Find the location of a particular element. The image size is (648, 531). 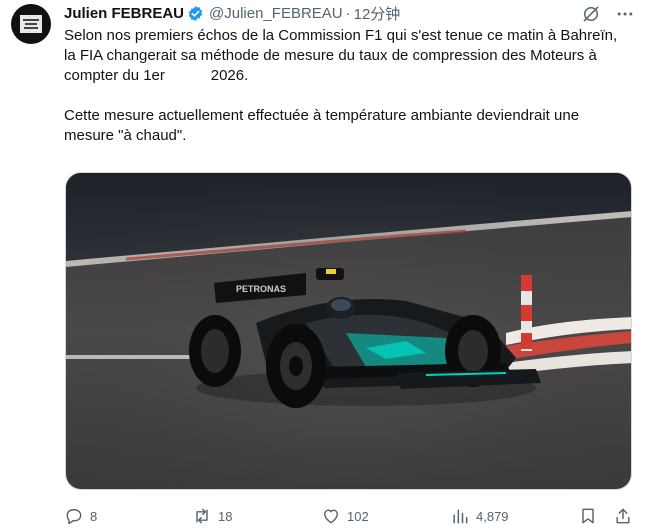

avatar-logo is located at coordinates (31, 24).